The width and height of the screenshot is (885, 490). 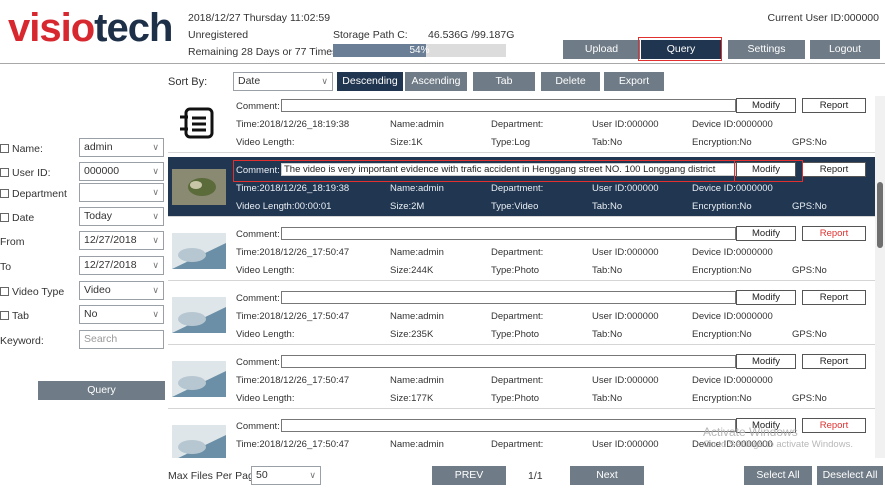 I want to click on deselect-all-button: Deselect All, so click(x=850, y=475).